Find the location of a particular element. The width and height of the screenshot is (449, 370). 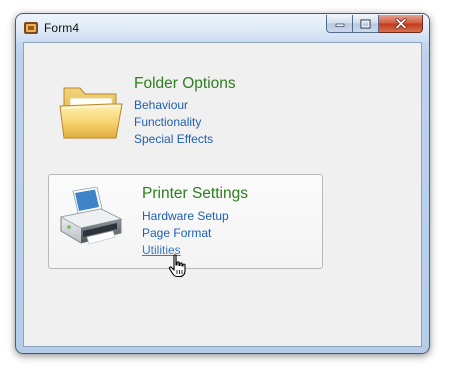

minimize-button is located at coordinates (339, 24).